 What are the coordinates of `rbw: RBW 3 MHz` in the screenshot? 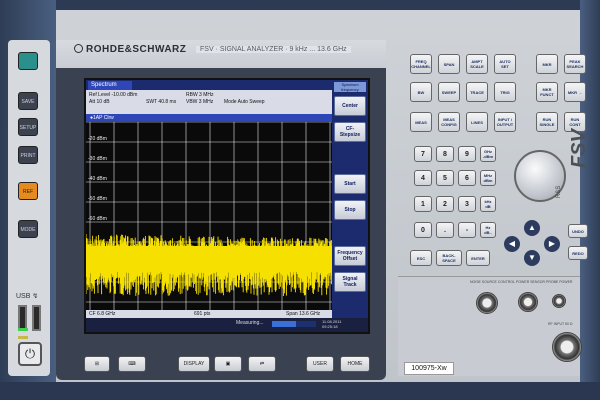 It's located at (200, 95).